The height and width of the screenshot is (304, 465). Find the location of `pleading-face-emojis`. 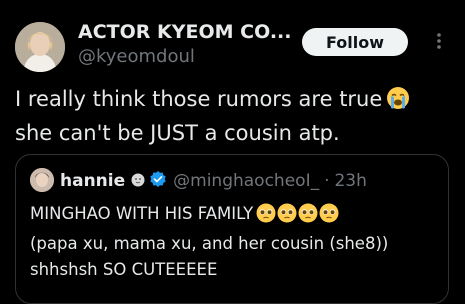

pleading-face-emojis is located at coordinates (298, 217).